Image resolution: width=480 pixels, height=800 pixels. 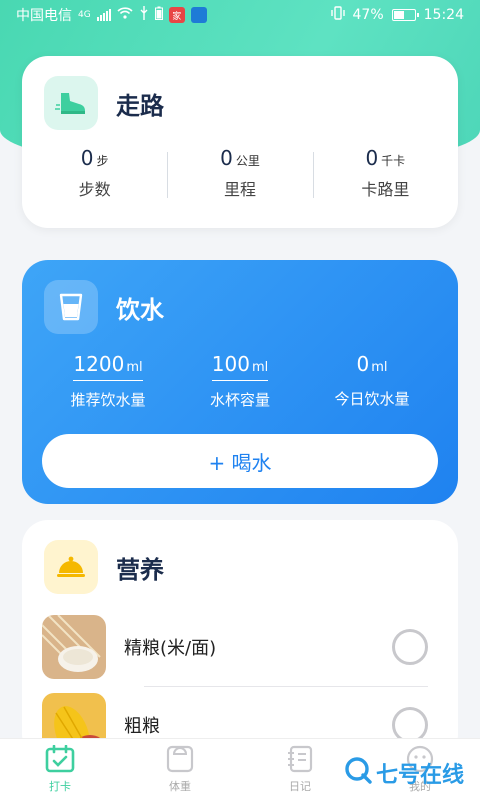 I want to click on cup-capacity-unit: ml, so click(x=260, y=367).